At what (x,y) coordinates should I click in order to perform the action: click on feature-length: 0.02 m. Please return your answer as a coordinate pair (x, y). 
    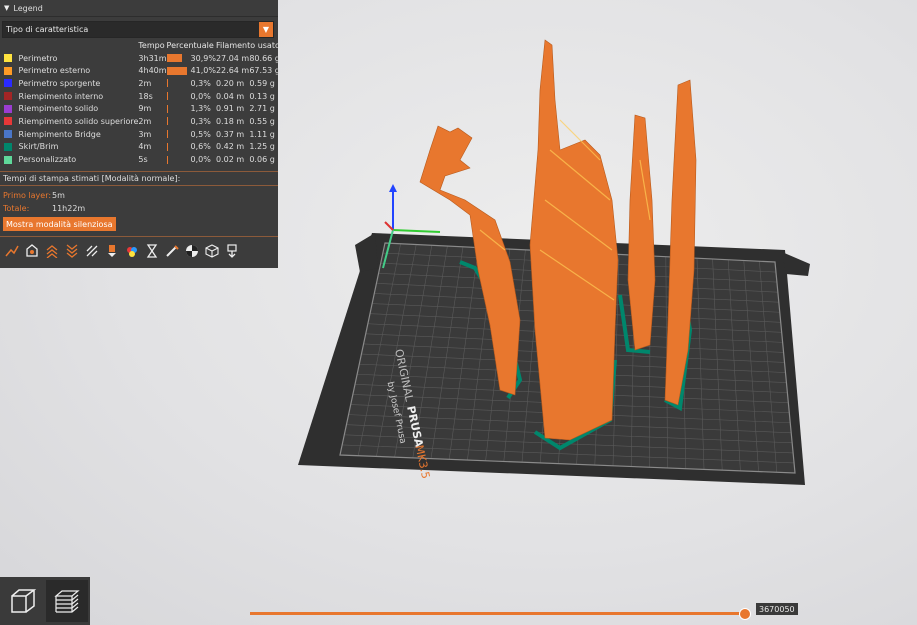
    Looking at the image, I should click on (230, 160).